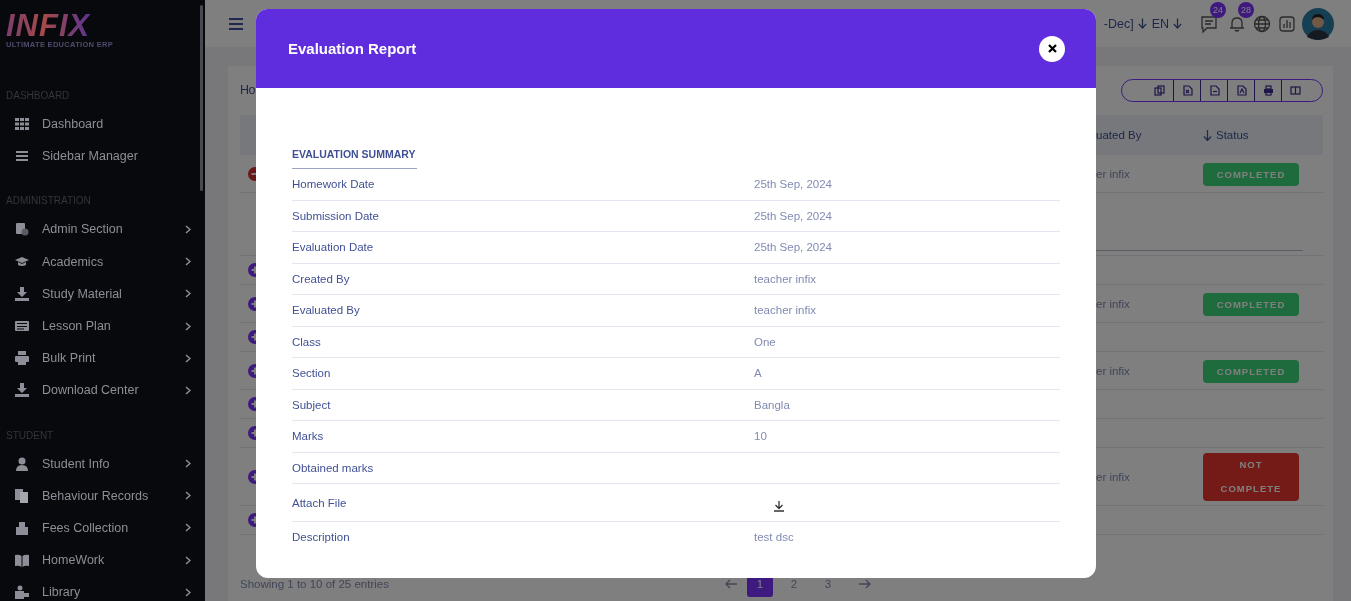 The width and height of the screenshot is (1351, 601). Describe the element at coordinates (333, 247) in the screenshot. I see `field-label: Evaluation Date` at that location.